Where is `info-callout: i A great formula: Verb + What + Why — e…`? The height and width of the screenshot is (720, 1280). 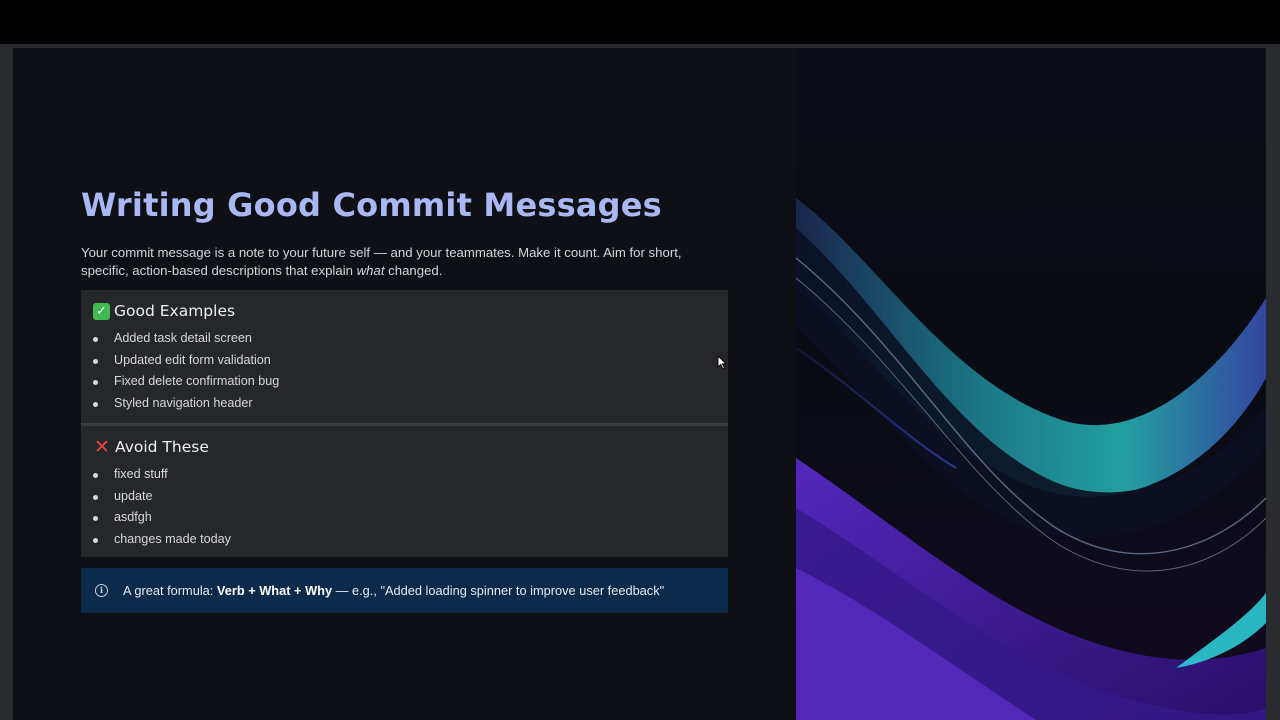 info-callout: i A great formula: Verb + What + Why — e… is located at coordinates (404, 590).